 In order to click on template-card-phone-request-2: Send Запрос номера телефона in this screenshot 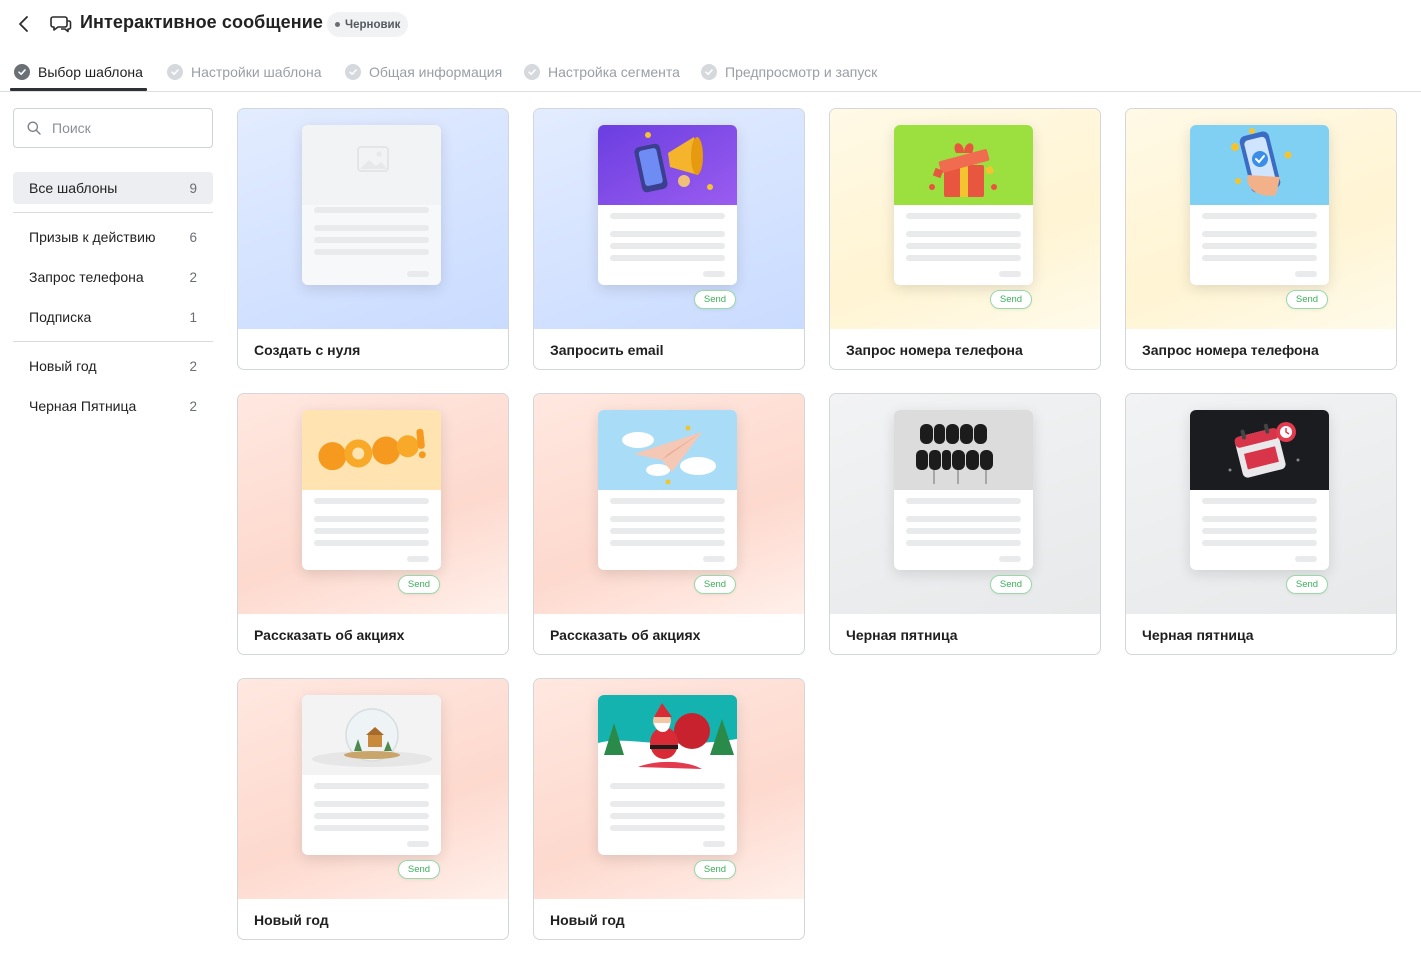, I will do `click(1261, 239)`.